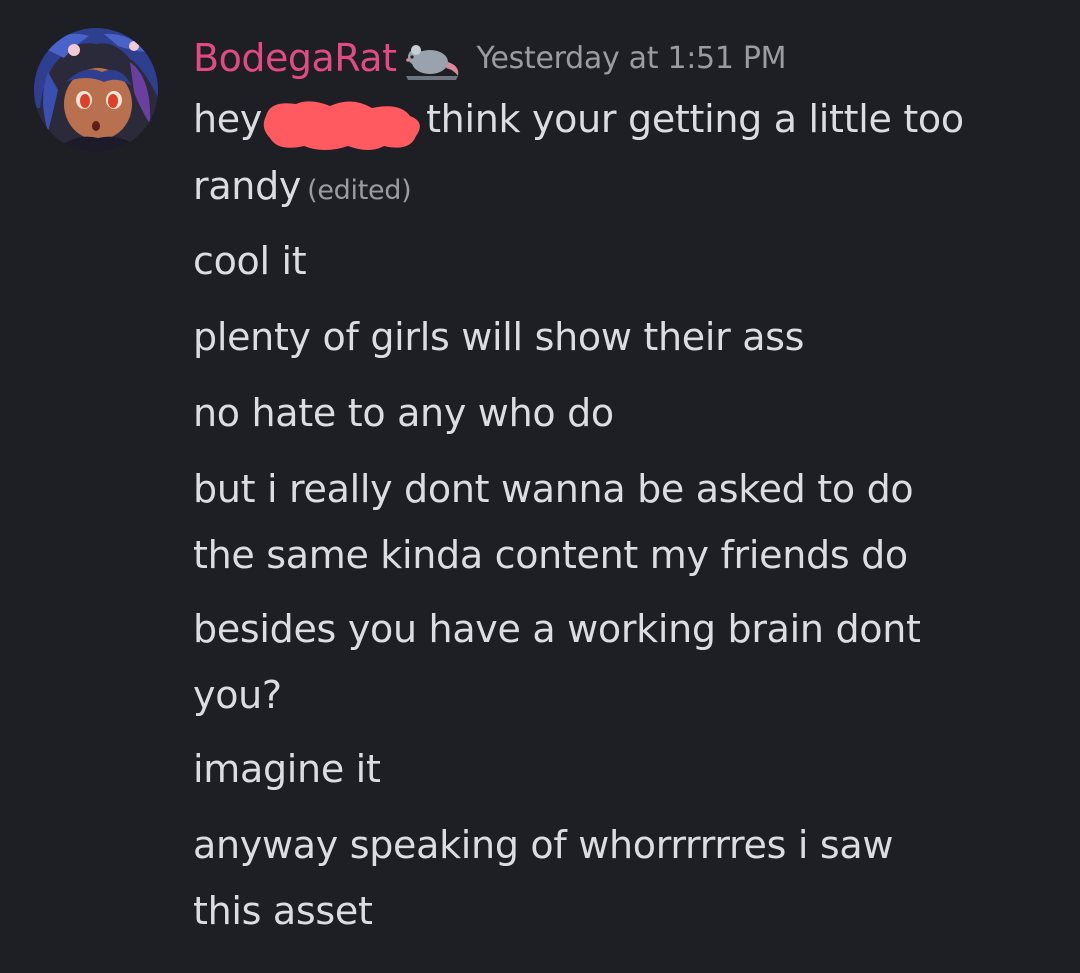 The height and width of the screenshot is (973, 1080). Describe the element at coordinates (543, 845) in the screenshot. I see `message-line: anyway speaking of whorrrrrres i saw` at that location.